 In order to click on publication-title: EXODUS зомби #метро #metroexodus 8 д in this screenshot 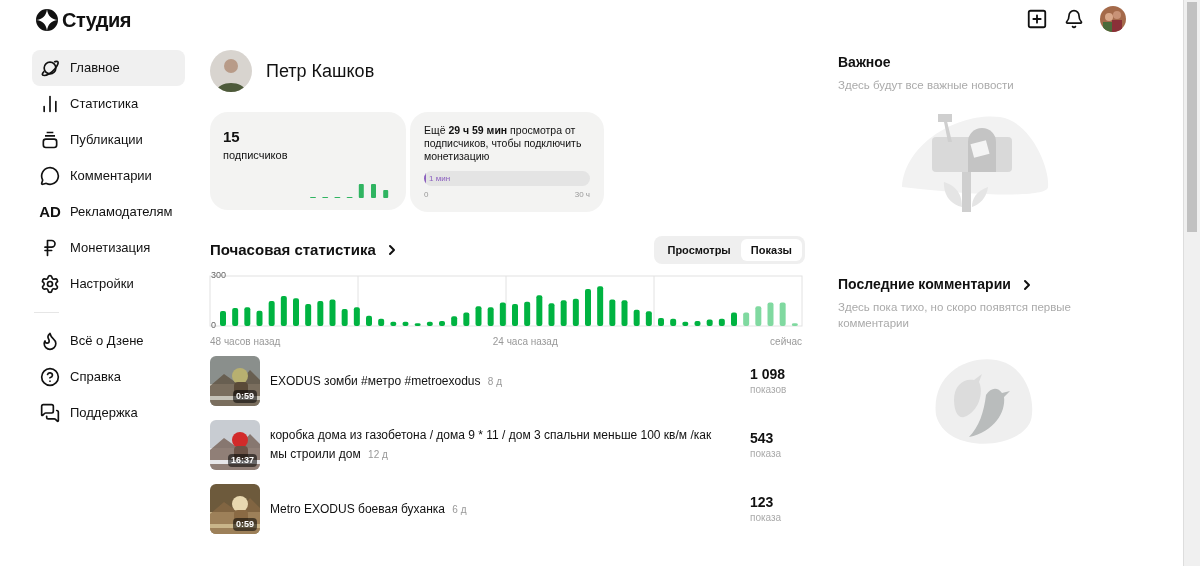, I will do `click(500, 381)`.